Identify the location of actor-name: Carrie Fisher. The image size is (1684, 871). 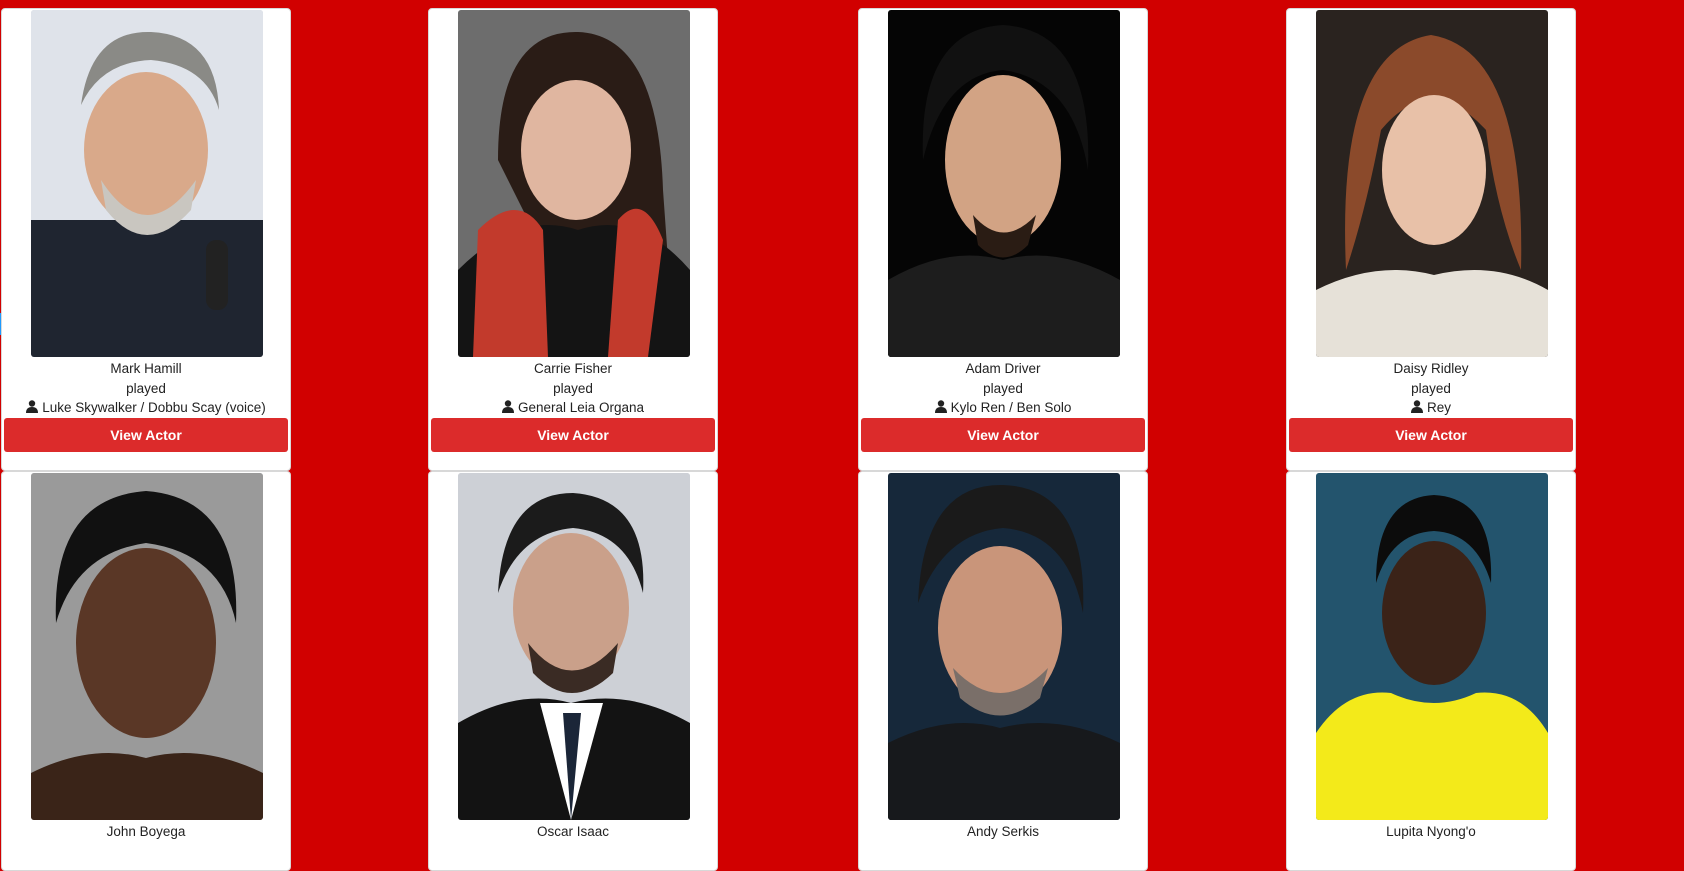
(572, 368).